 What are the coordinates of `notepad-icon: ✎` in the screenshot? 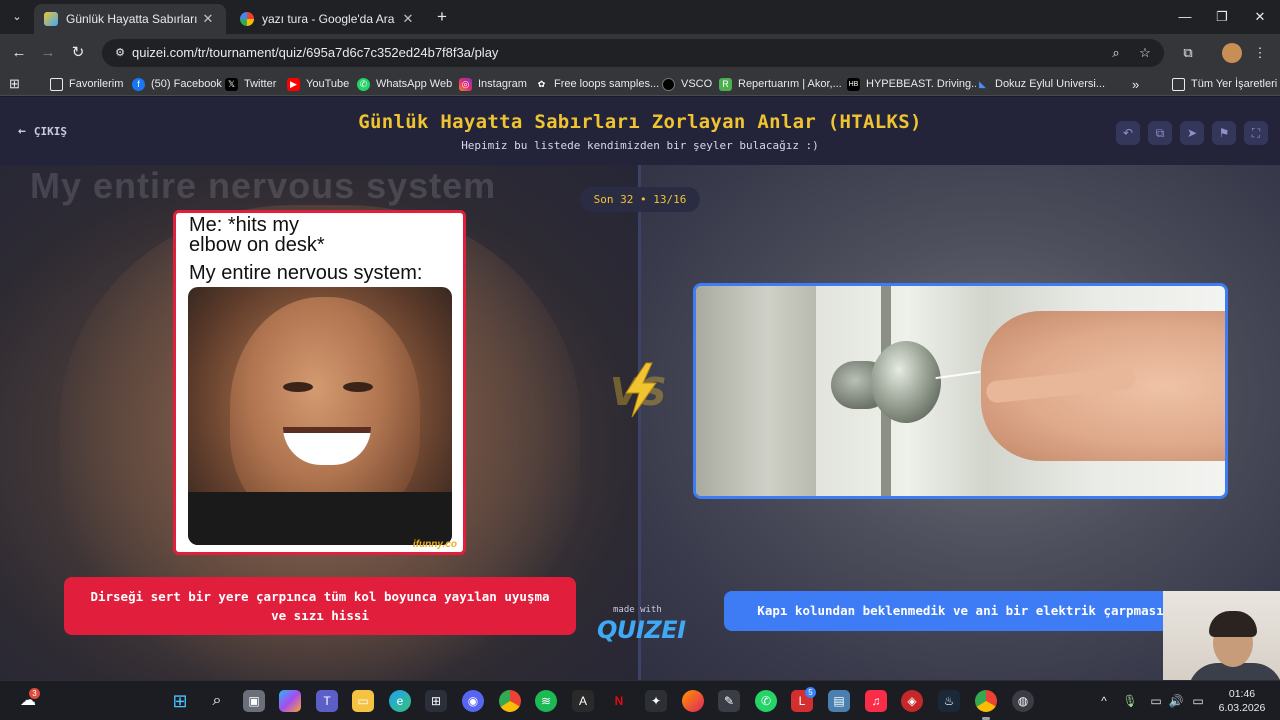 It's located at (729, 701).